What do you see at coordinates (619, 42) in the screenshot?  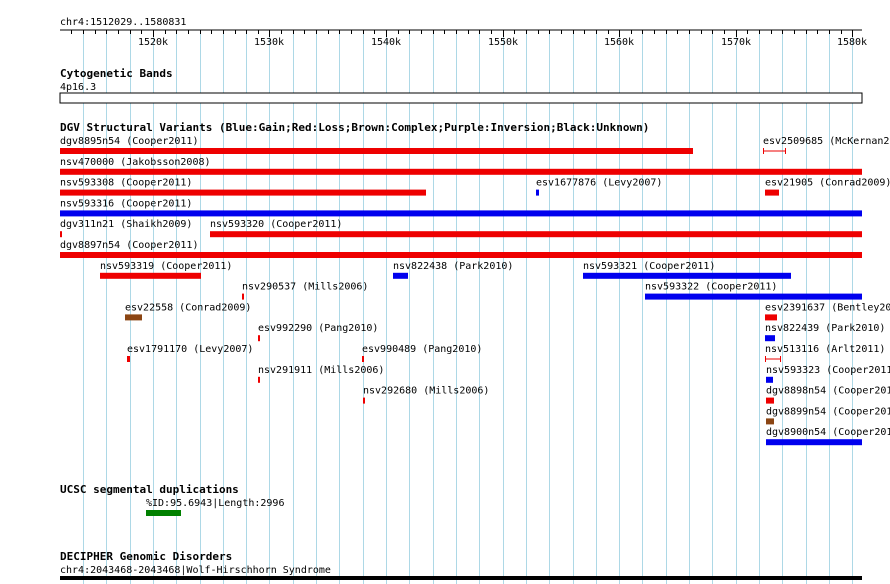 I see `ruler-tick-label: 1560k` at bounding box center [619, 42].